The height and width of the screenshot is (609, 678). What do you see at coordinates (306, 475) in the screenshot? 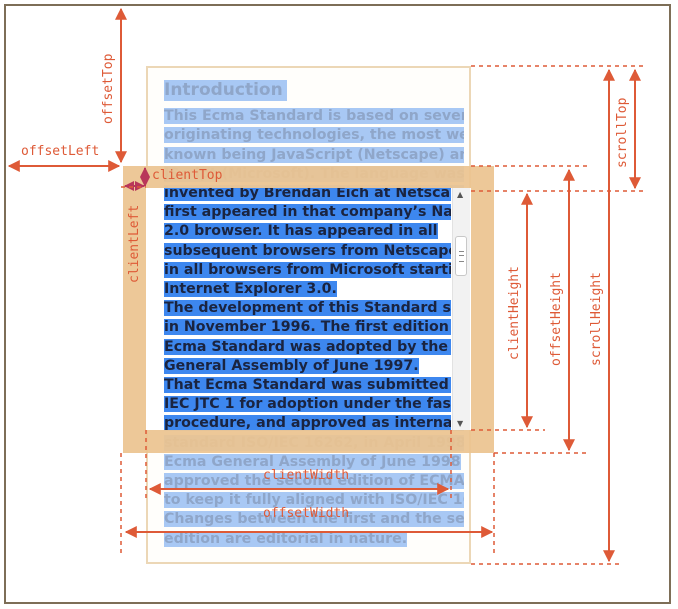
I see `label-client-width: clientWidth` at bounding box center [306, 475].